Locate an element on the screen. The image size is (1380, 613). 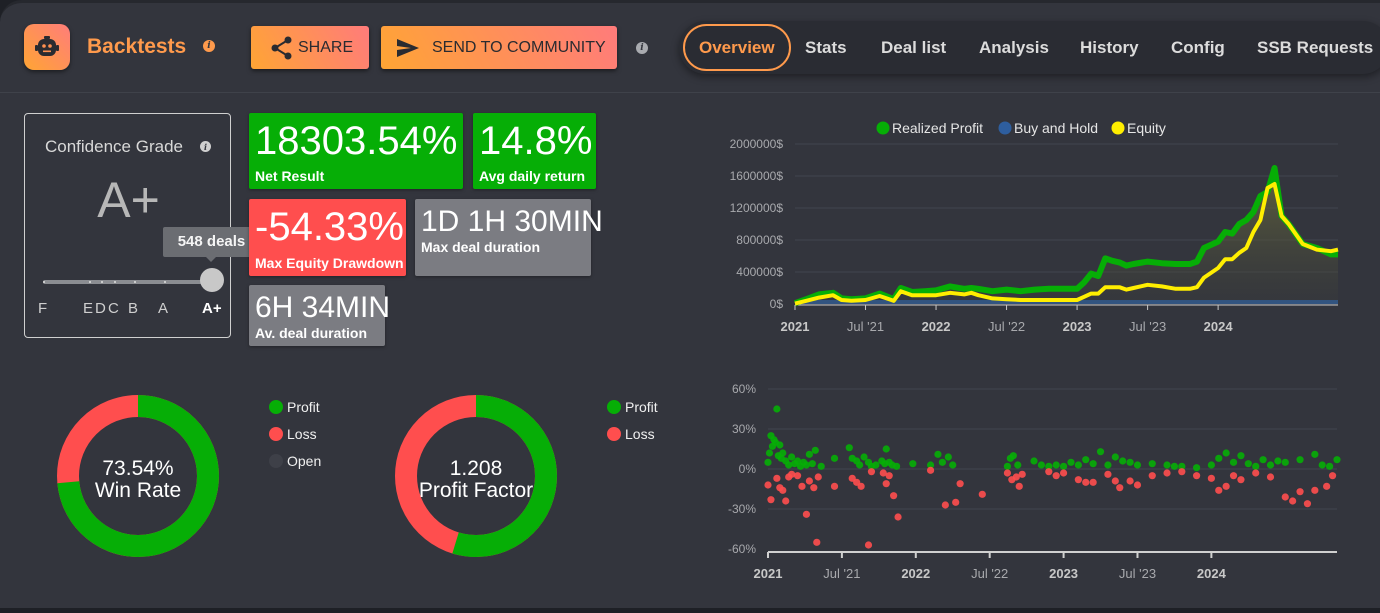
legend-label: Buy and Hold is located at coordinates (1056, 128).